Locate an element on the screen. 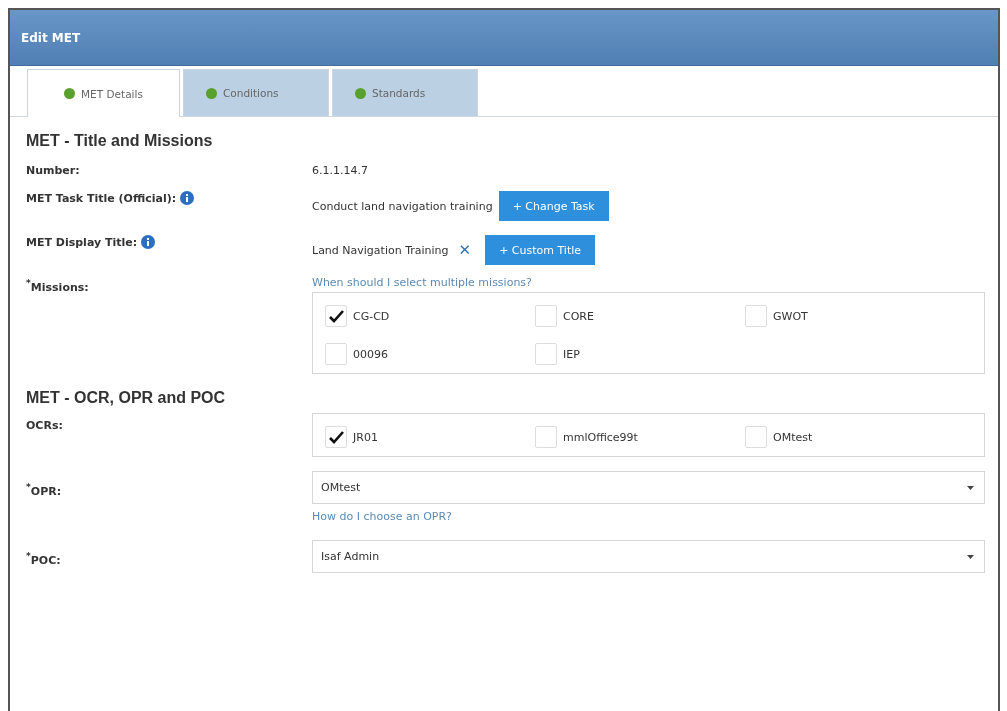 This screenshot has height=711, width=1007. field-label: Number: is located at coordinates (53, 170).